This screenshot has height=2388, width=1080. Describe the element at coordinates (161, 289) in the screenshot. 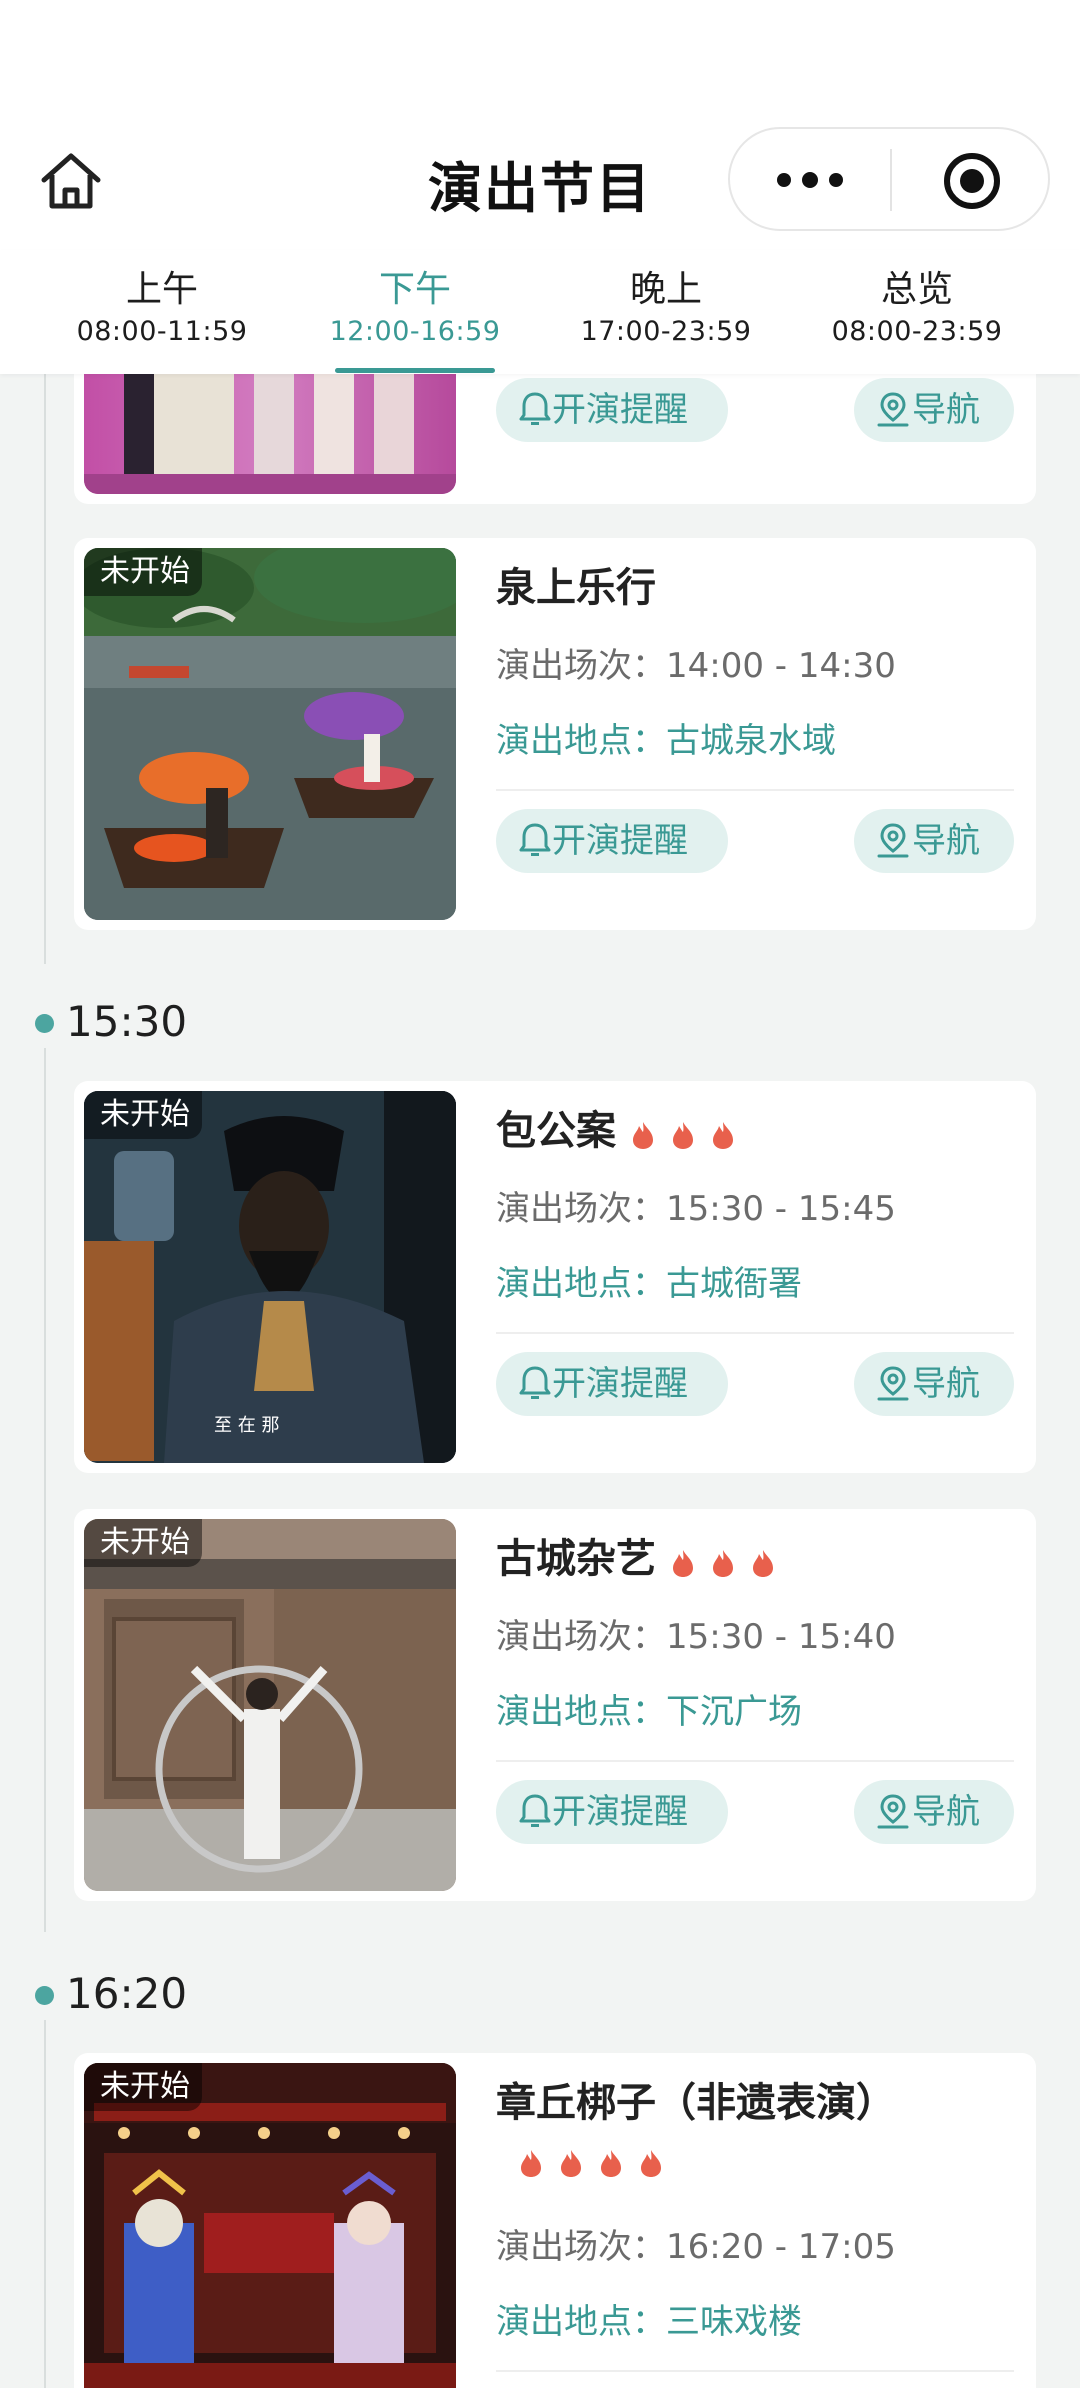

I see `tab-label: 上午` at that location.